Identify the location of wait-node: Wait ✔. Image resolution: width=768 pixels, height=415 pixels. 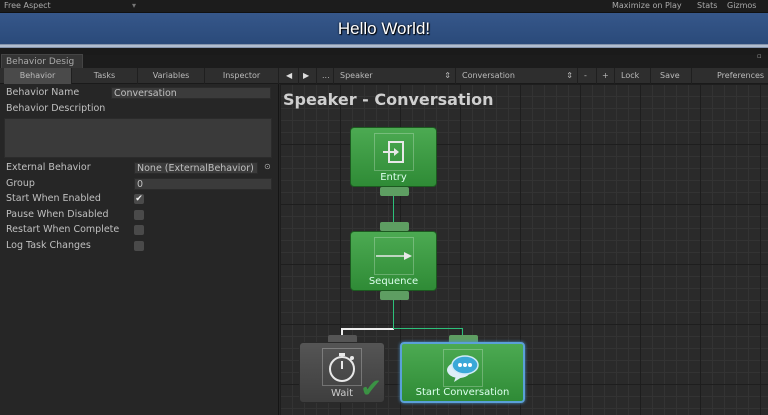
(342, 373).